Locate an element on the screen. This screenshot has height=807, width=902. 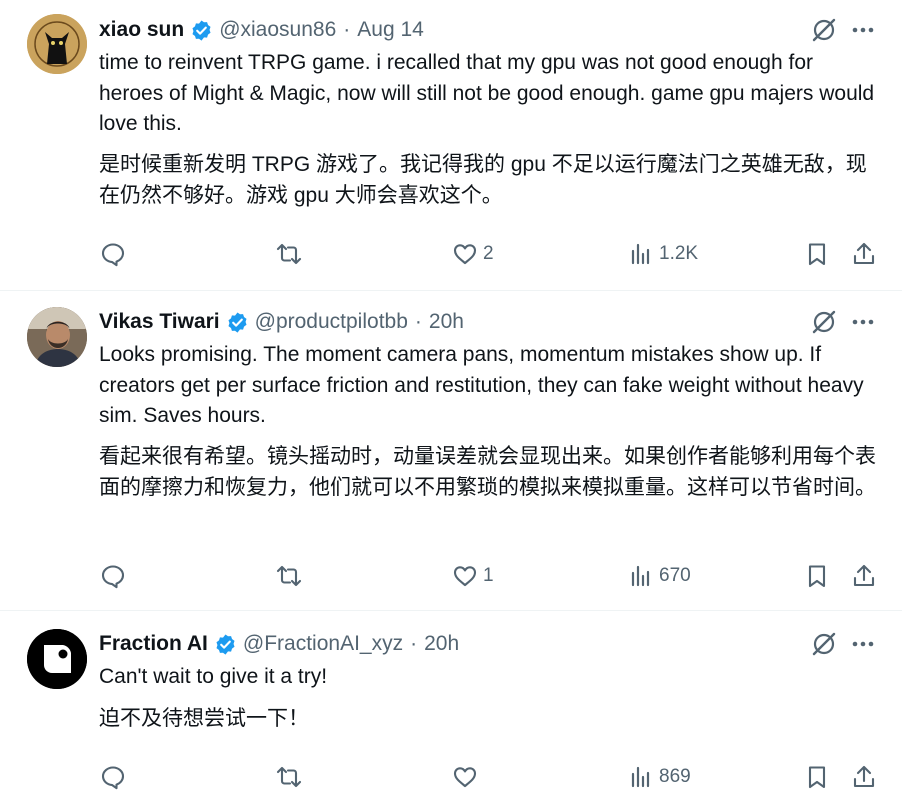
author-handle: @FractionAI_xyz is located at coordinates (323, 644).